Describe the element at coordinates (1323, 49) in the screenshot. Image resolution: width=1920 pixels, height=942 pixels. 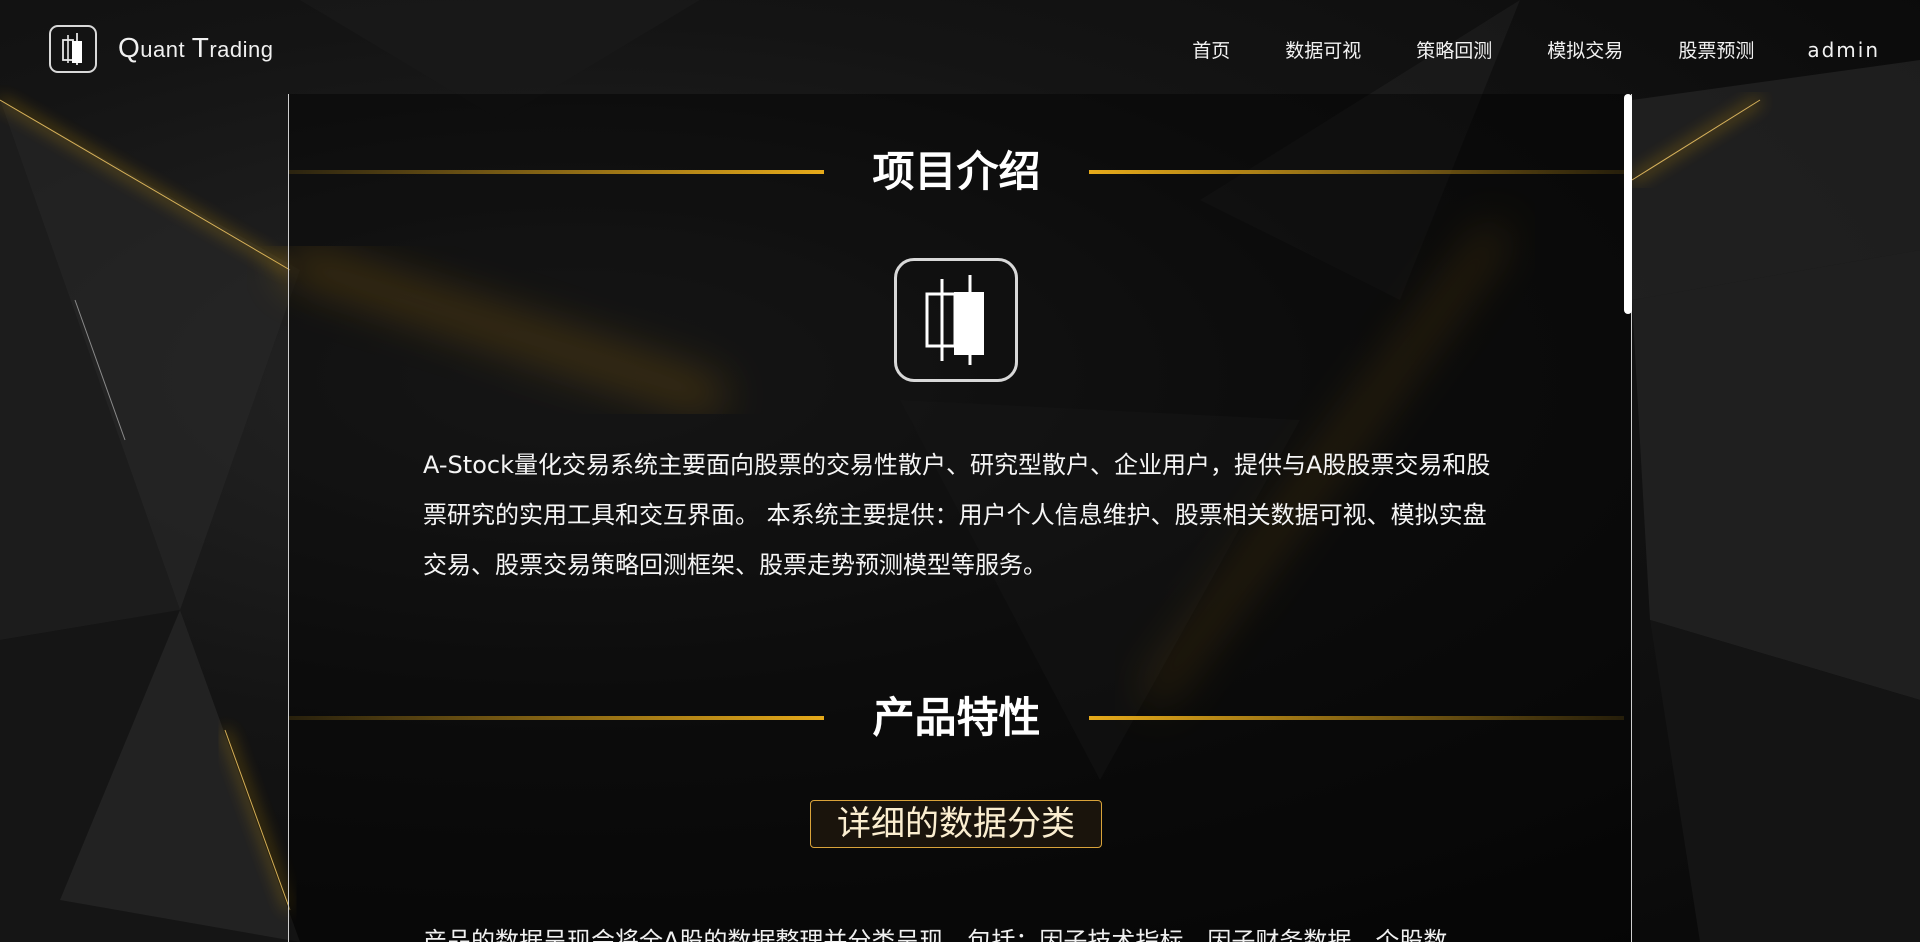
I see `nav-item-data-visualization: 数据可视` at that location.